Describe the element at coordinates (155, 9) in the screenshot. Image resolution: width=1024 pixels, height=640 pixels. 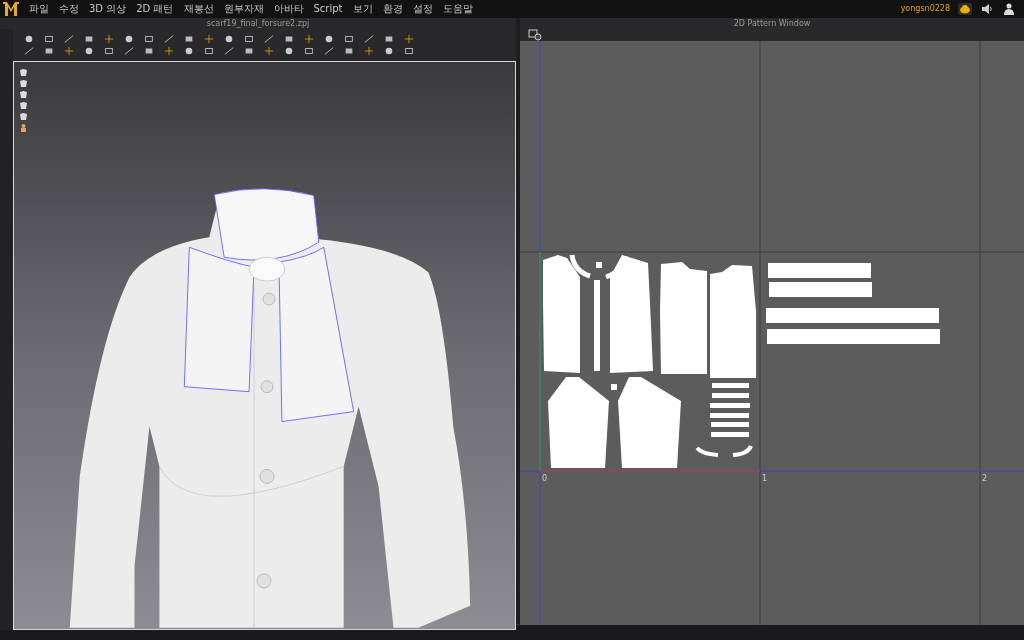
I see `menu-item: 2D 패턴` at that location.